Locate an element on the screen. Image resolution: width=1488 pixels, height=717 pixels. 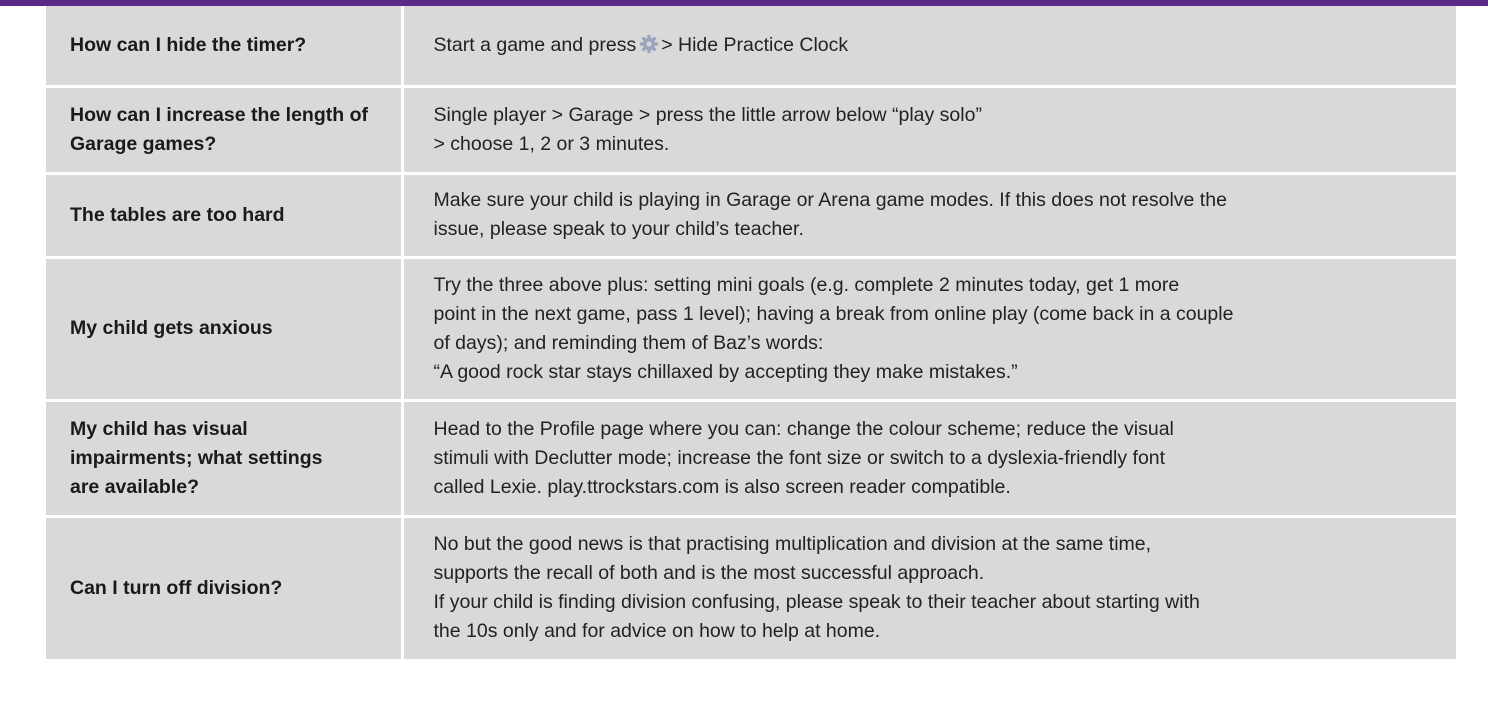
answer-text-after-icon: > Hide Practice Clock is located at coordinates (755, 44).